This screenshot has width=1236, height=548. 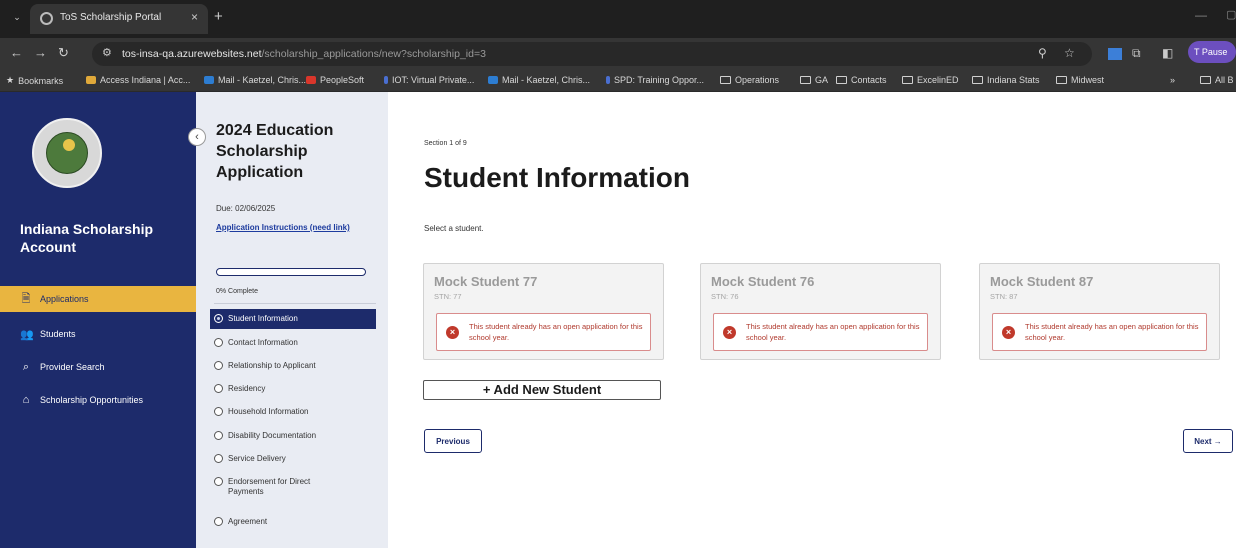 I want to click on profile-button: T Pause, so click(x=1212, y=52).